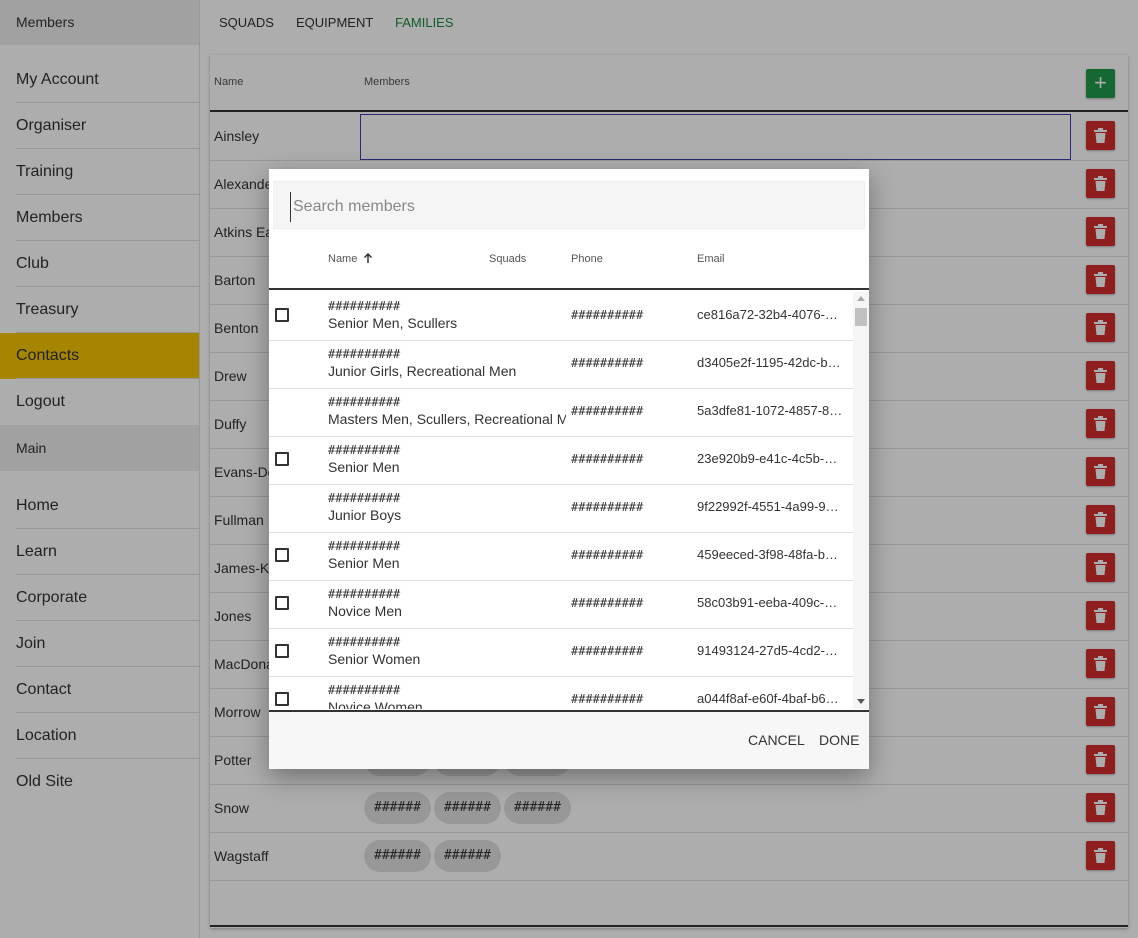  Describe the element at coordinates (861, 500) in the screenshot. I see `scrollbar` at that location.